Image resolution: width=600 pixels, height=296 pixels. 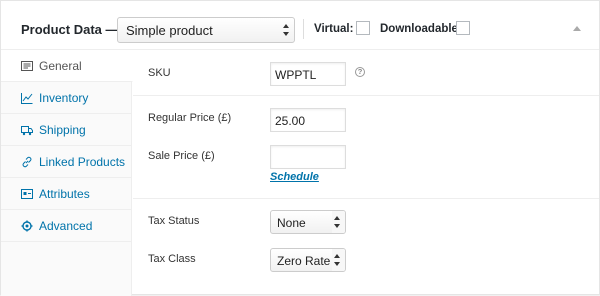 I want to click on tax-status-value: None, so click(x=291, y=223).